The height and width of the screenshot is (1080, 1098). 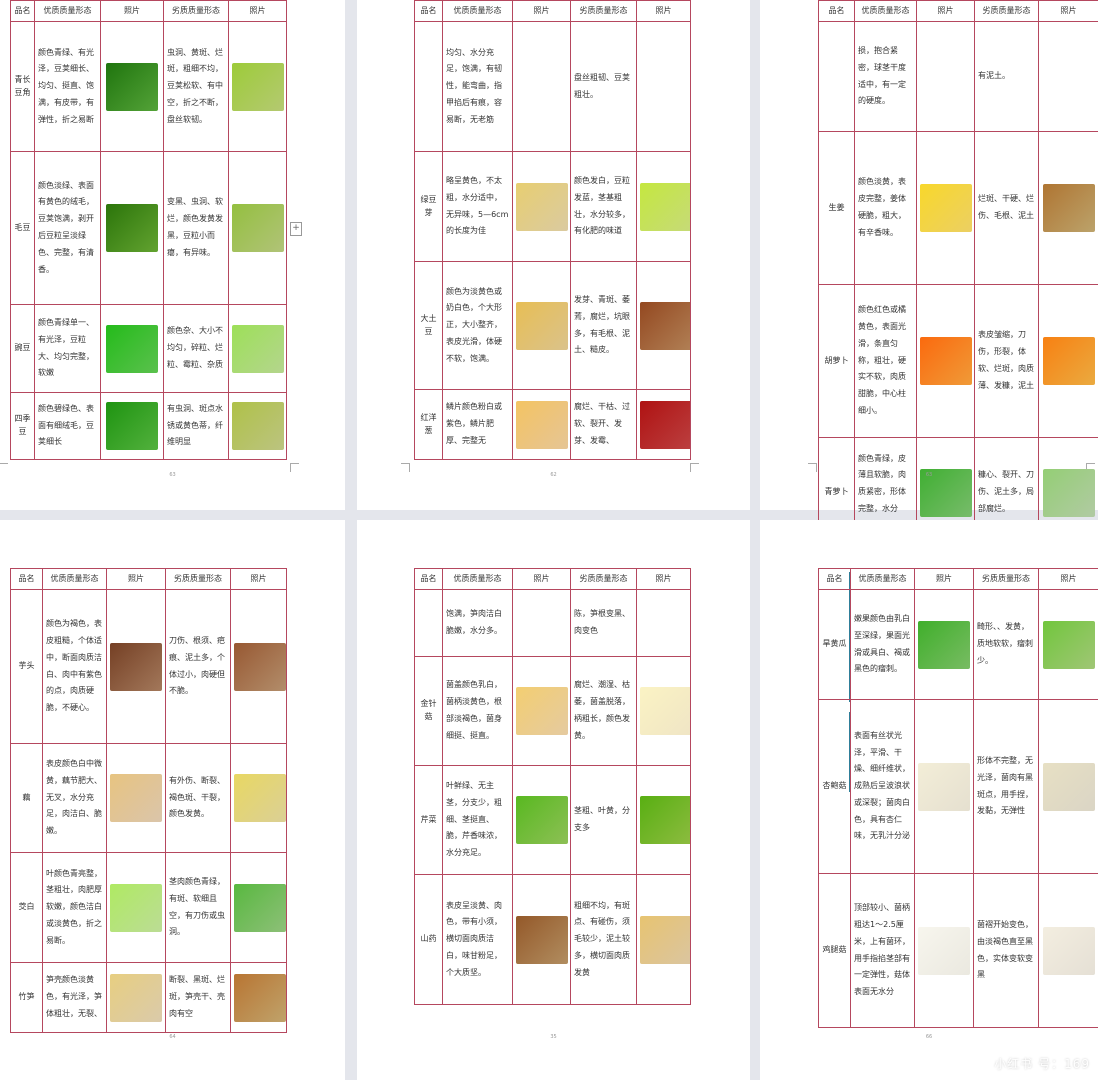 I want to click on page-number: 62, so click(x=553, y=475).